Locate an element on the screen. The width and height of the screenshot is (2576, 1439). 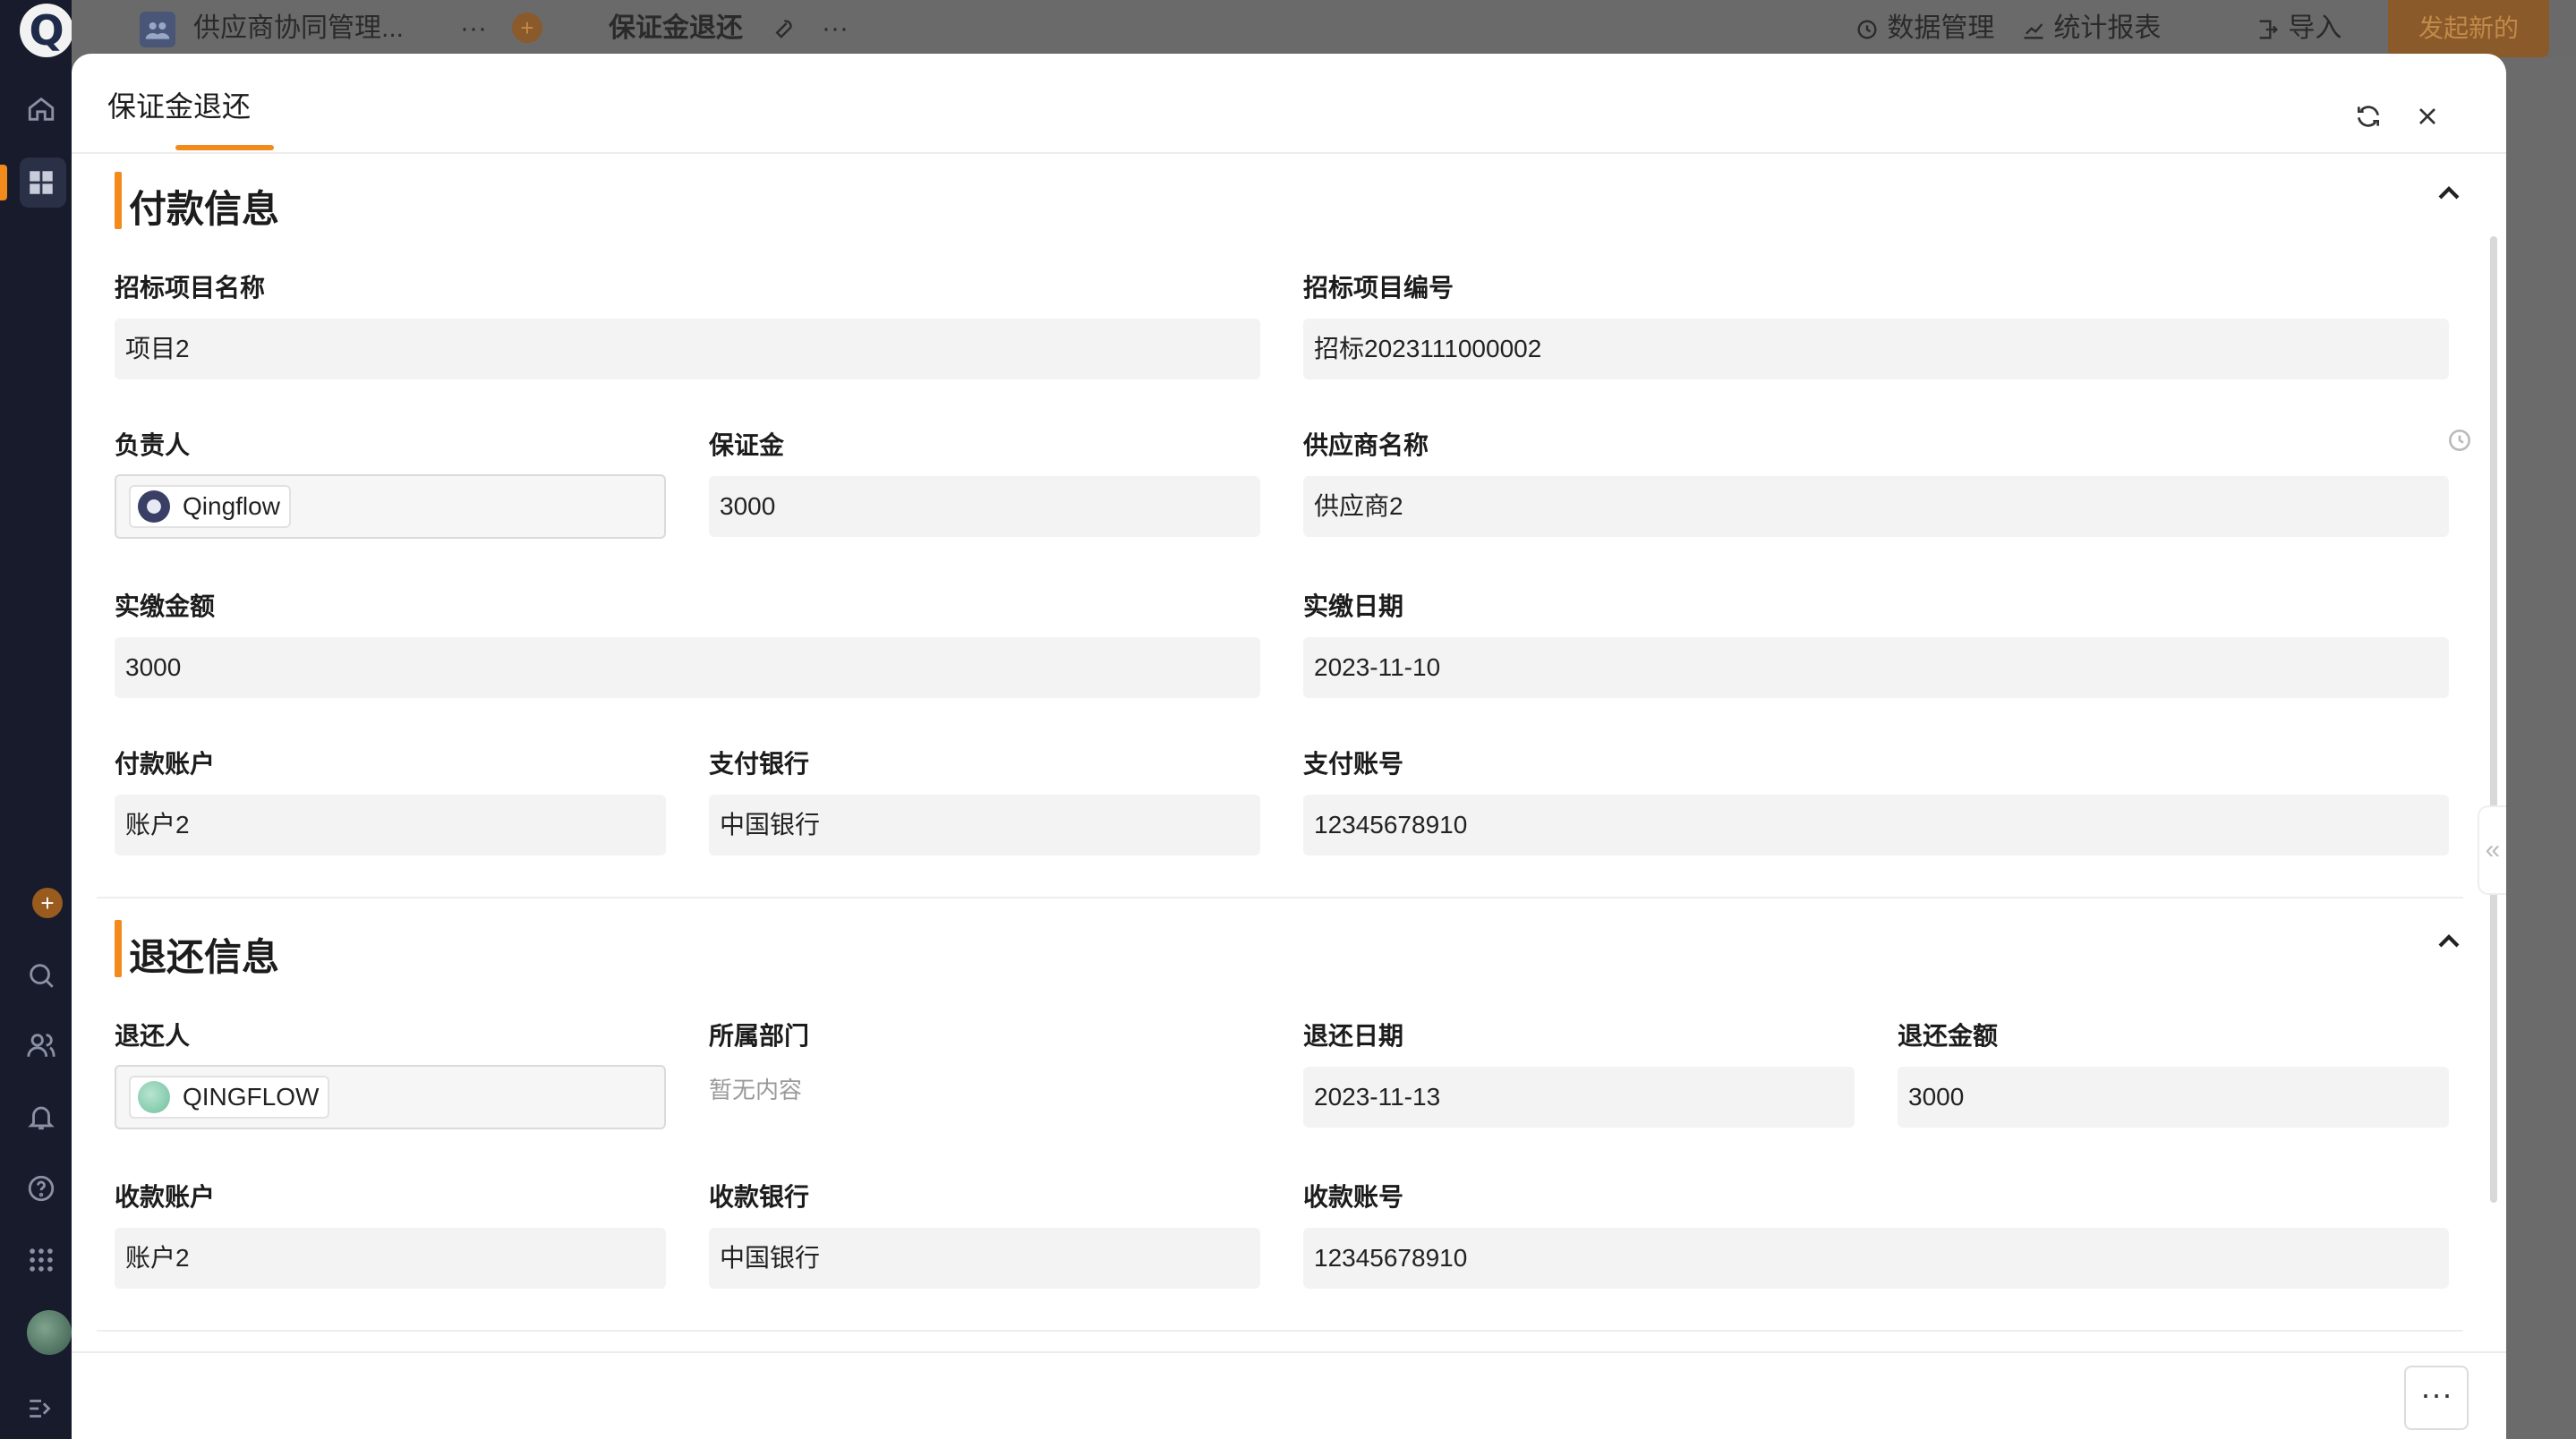
pay-account-field: 账户2 is located at coordinates (390, 825).